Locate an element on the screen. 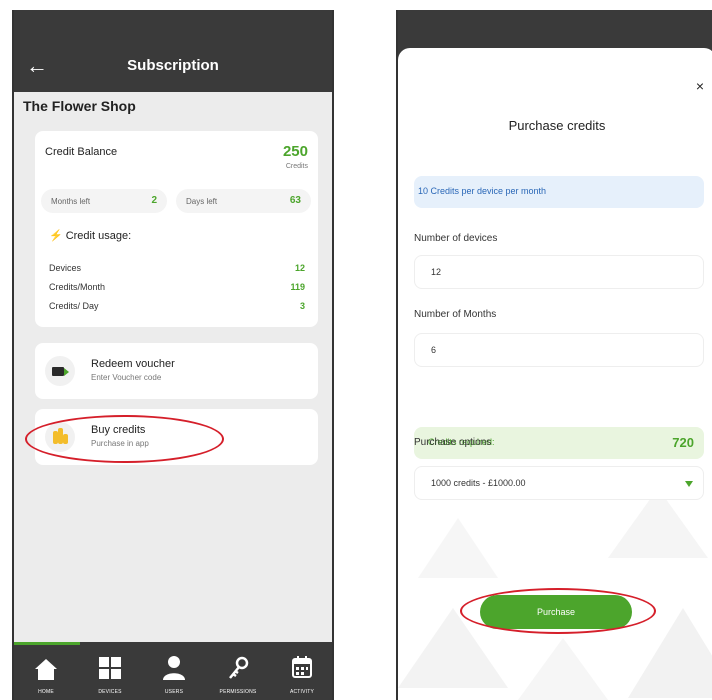 This screenshot has height=700, width=712. calendar-icon is located at coordinates (302, 667).